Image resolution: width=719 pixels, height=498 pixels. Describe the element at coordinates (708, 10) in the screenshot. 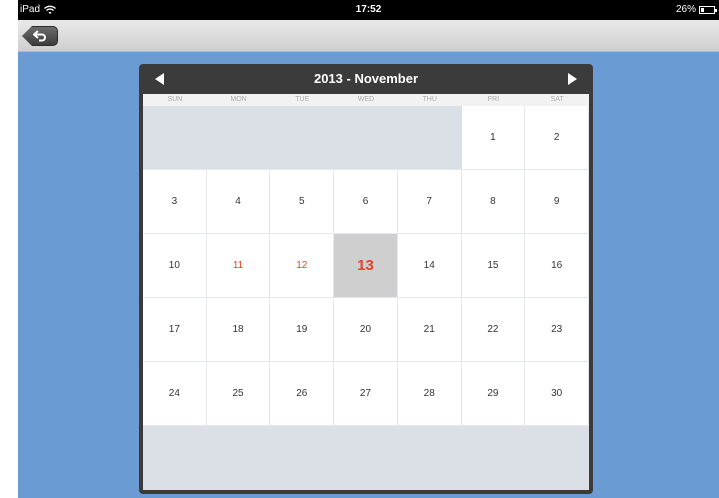

I see `battery-icon` at that location.